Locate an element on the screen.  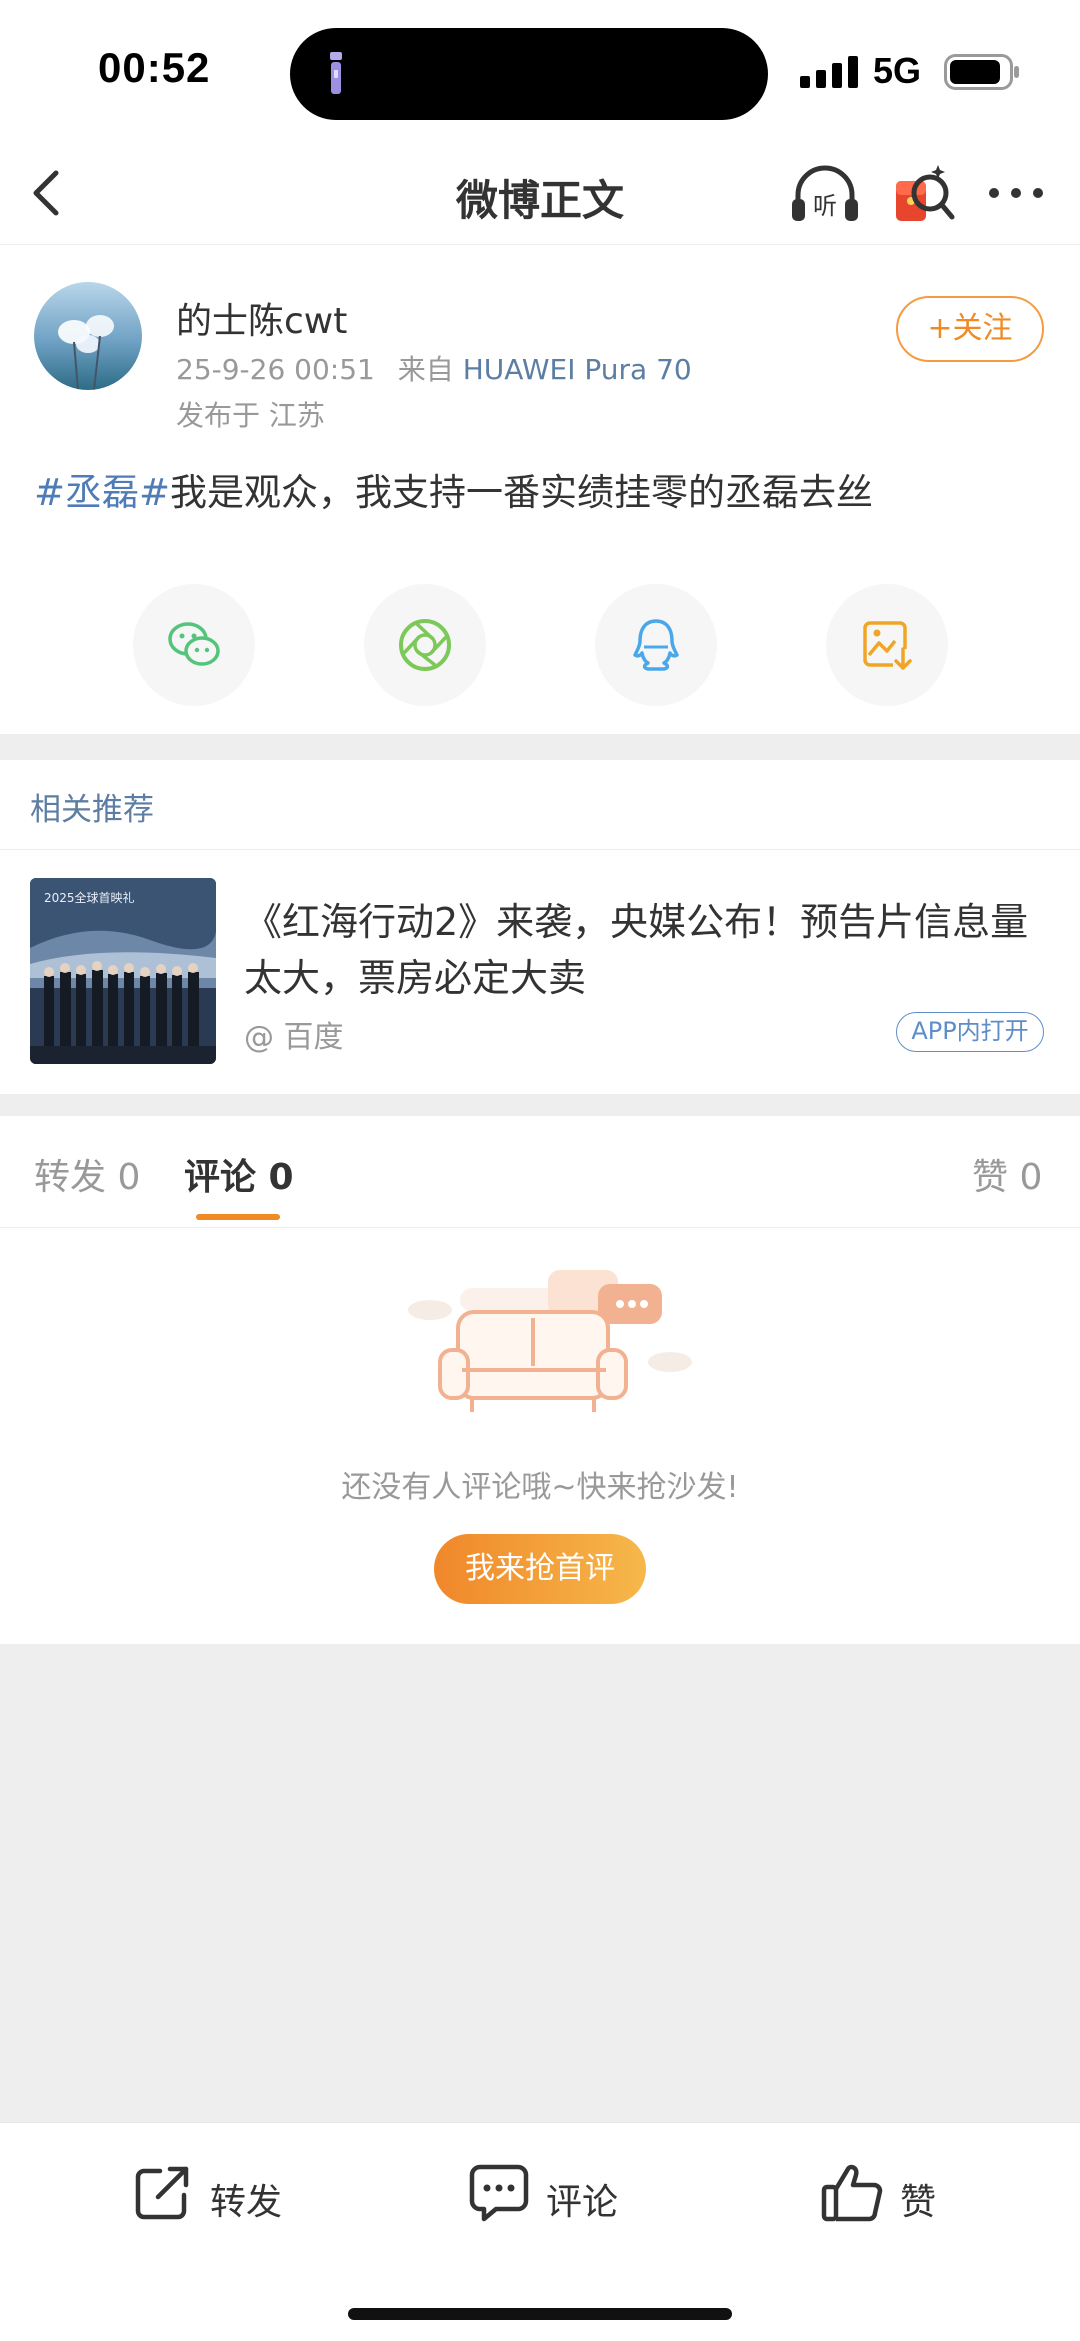
comment-button: 评论 is located at coordinates (551, 2195).